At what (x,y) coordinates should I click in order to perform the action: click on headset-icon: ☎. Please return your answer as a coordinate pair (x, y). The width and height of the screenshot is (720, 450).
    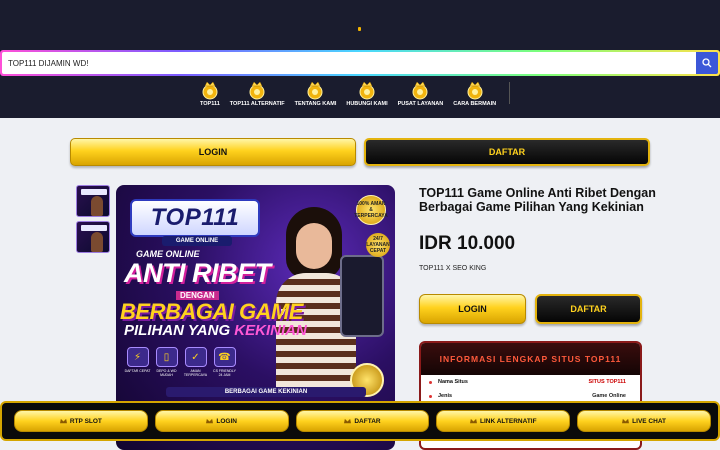
    Looking at the image, I should click on (224, 357).